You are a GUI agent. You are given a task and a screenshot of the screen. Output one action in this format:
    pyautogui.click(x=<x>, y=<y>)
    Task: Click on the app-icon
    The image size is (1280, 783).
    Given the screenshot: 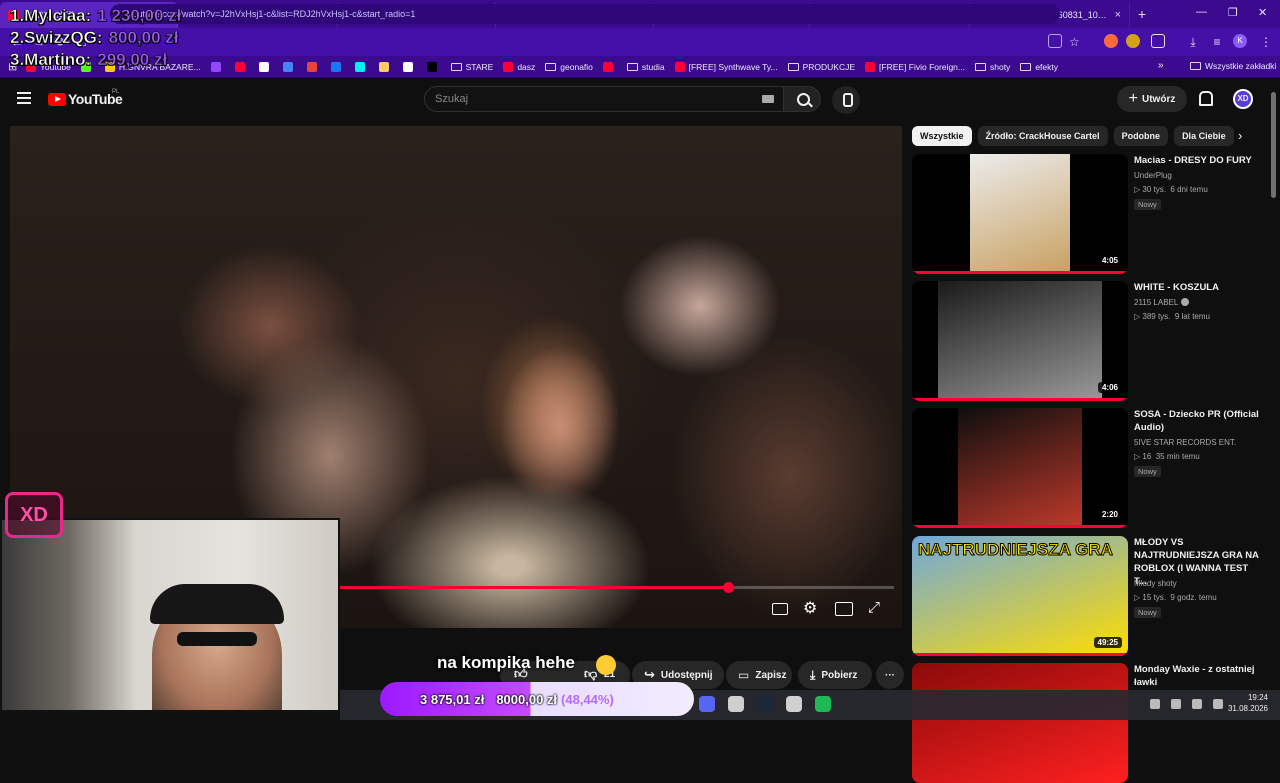 What is the action you would take?
    pyautogui.click(x=736, y=704)
    